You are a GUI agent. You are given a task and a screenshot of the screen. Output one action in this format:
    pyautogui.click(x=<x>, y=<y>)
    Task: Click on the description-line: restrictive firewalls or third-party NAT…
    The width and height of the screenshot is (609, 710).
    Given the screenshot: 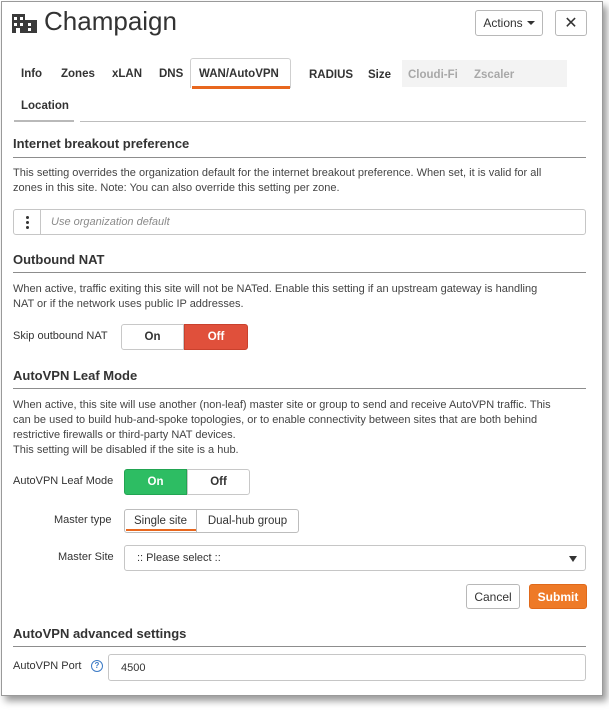 What is the action you would take?
    pyautogui.click(x=124, y=435)
    